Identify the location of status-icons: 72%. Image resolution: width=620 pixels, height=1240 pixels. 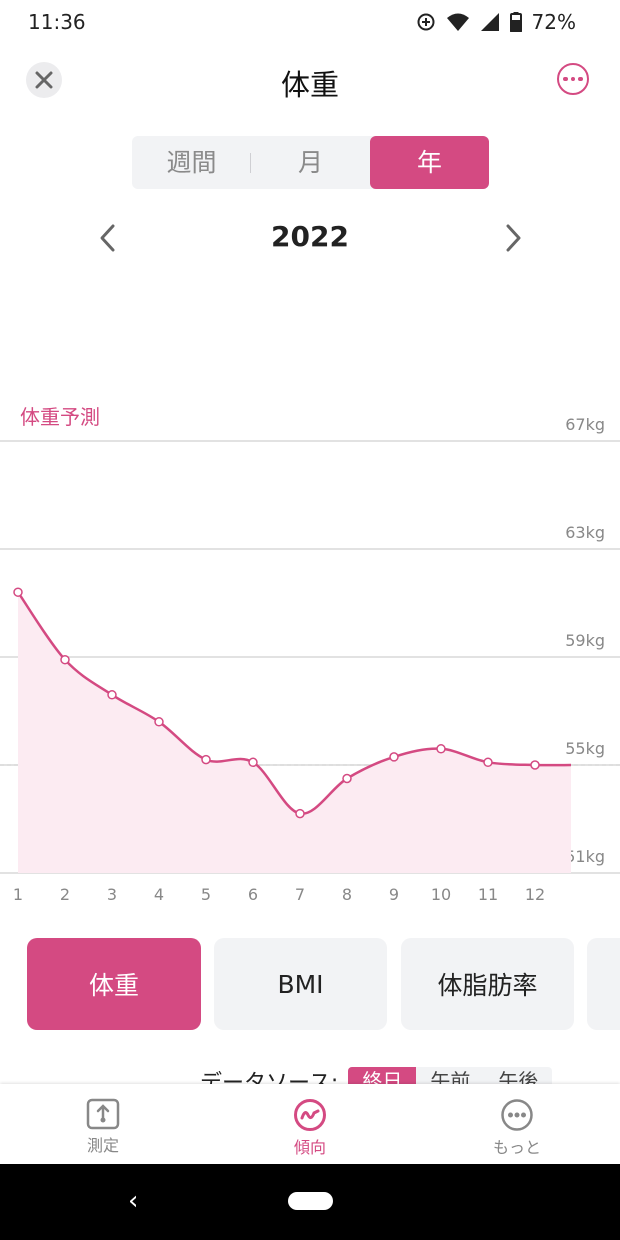
(496, 22).